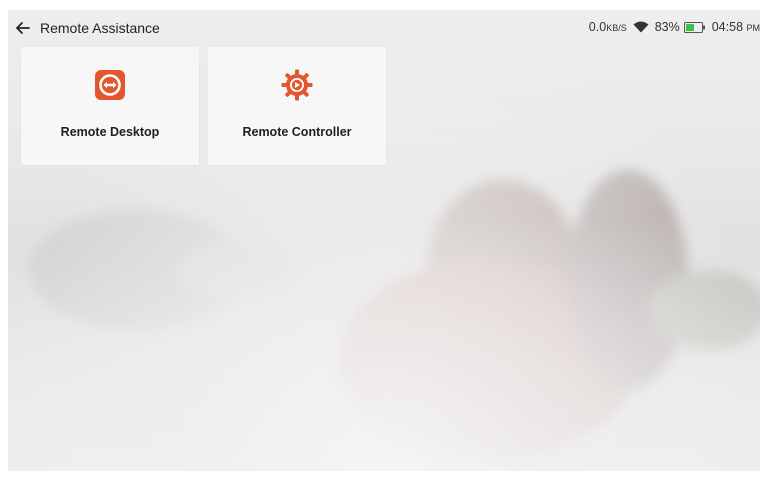 Image resolution: width=760 pixels, height=481 pixels. What do you see at coordinates (110, 132) in the screenshot?
I see `remote-desktop-label: Remote Desktop` at bounding box center [110, 132].